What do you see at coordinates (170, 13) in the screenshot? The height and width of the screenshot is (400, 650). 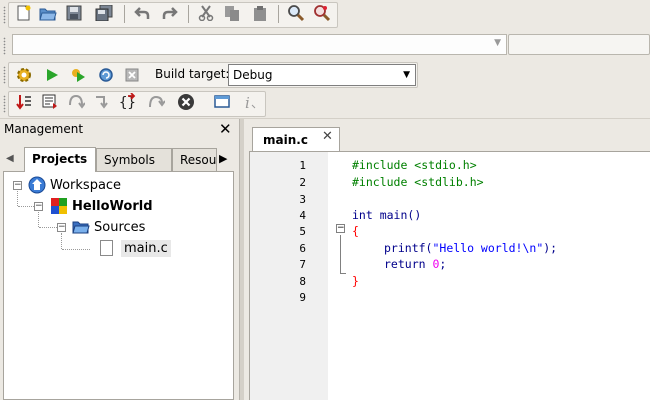 I see `redo-icon` at bounding box center [170, 13].